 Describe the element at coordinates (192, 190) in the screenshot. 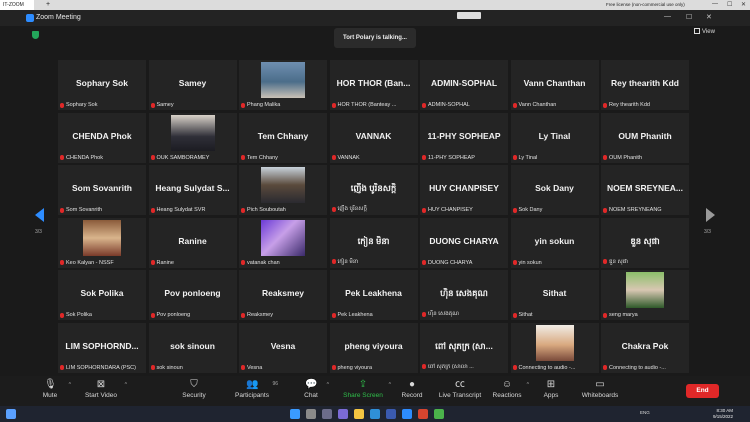

I see `participant-tile: Heang Sulydat S... Heang Sulydat SVR` at that location.